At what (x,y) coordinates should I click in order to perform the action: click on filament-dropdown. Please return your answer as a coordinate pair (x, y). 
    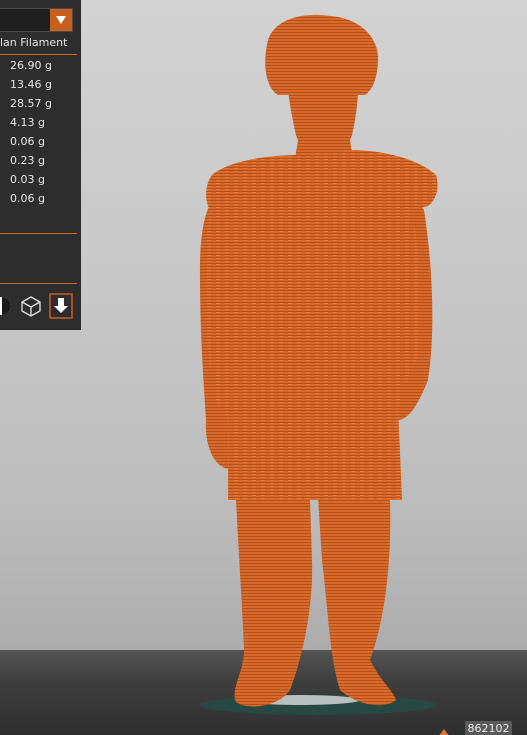
    Looking at the image, I should click on (36, 20).